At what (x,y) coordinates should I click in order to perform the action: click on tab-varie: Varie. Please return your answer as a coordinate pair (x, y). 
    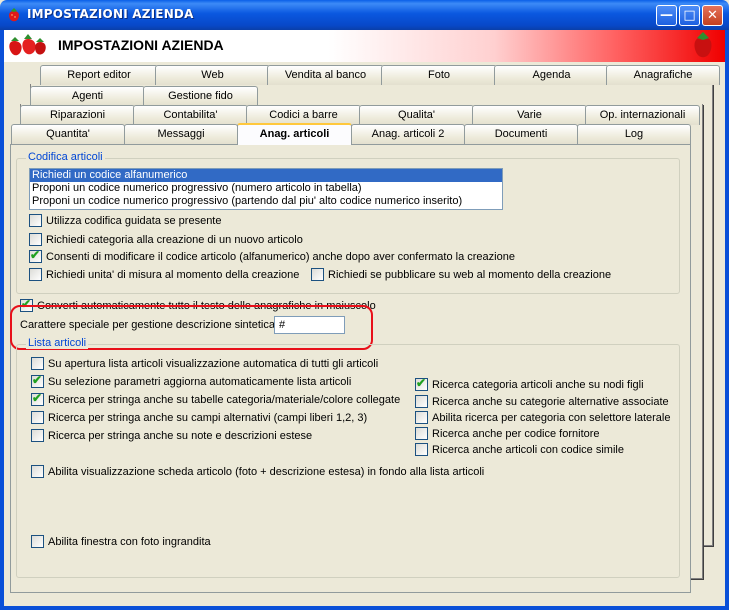
    Looking at the image, I should click on (529, 115).